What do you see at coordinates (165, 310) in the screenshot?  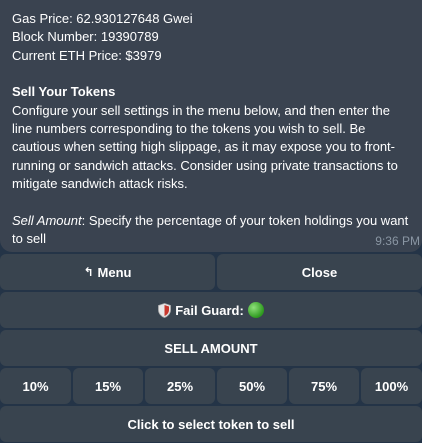 I see `shield-icon` at bounding box center [165, 310].